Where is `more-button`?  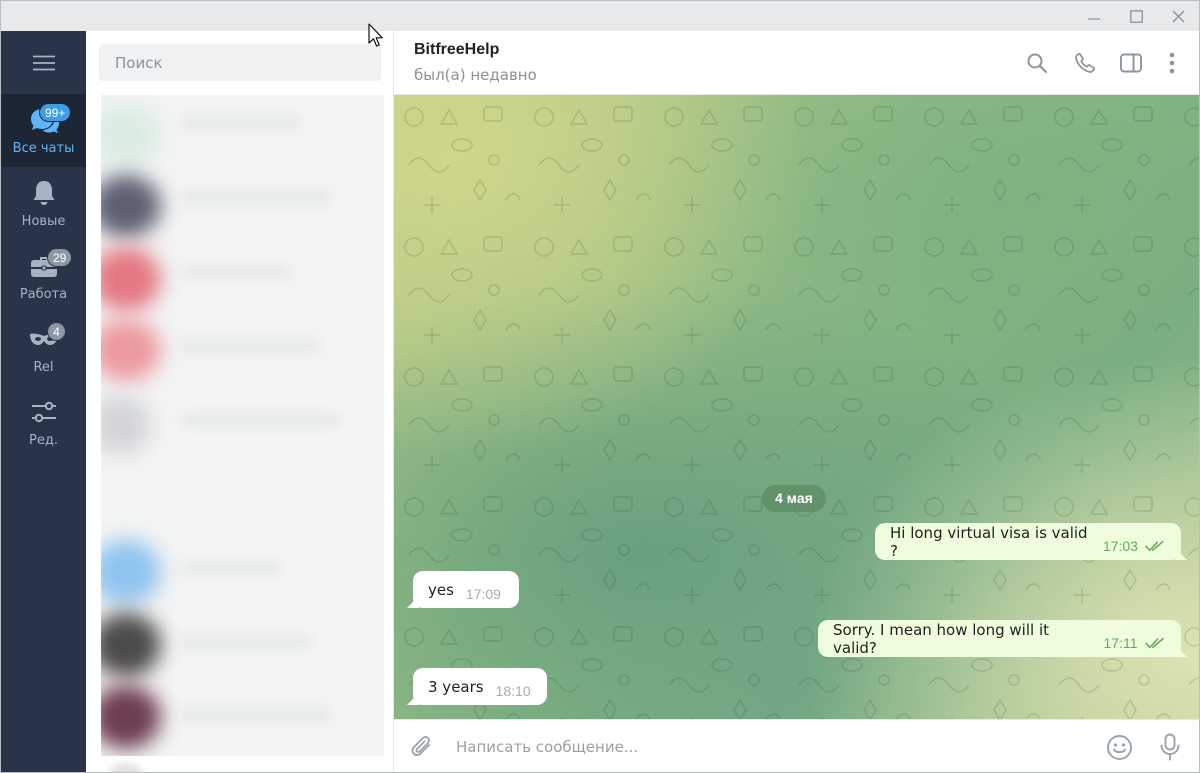
more-button is located at coordinates (1172, 63).